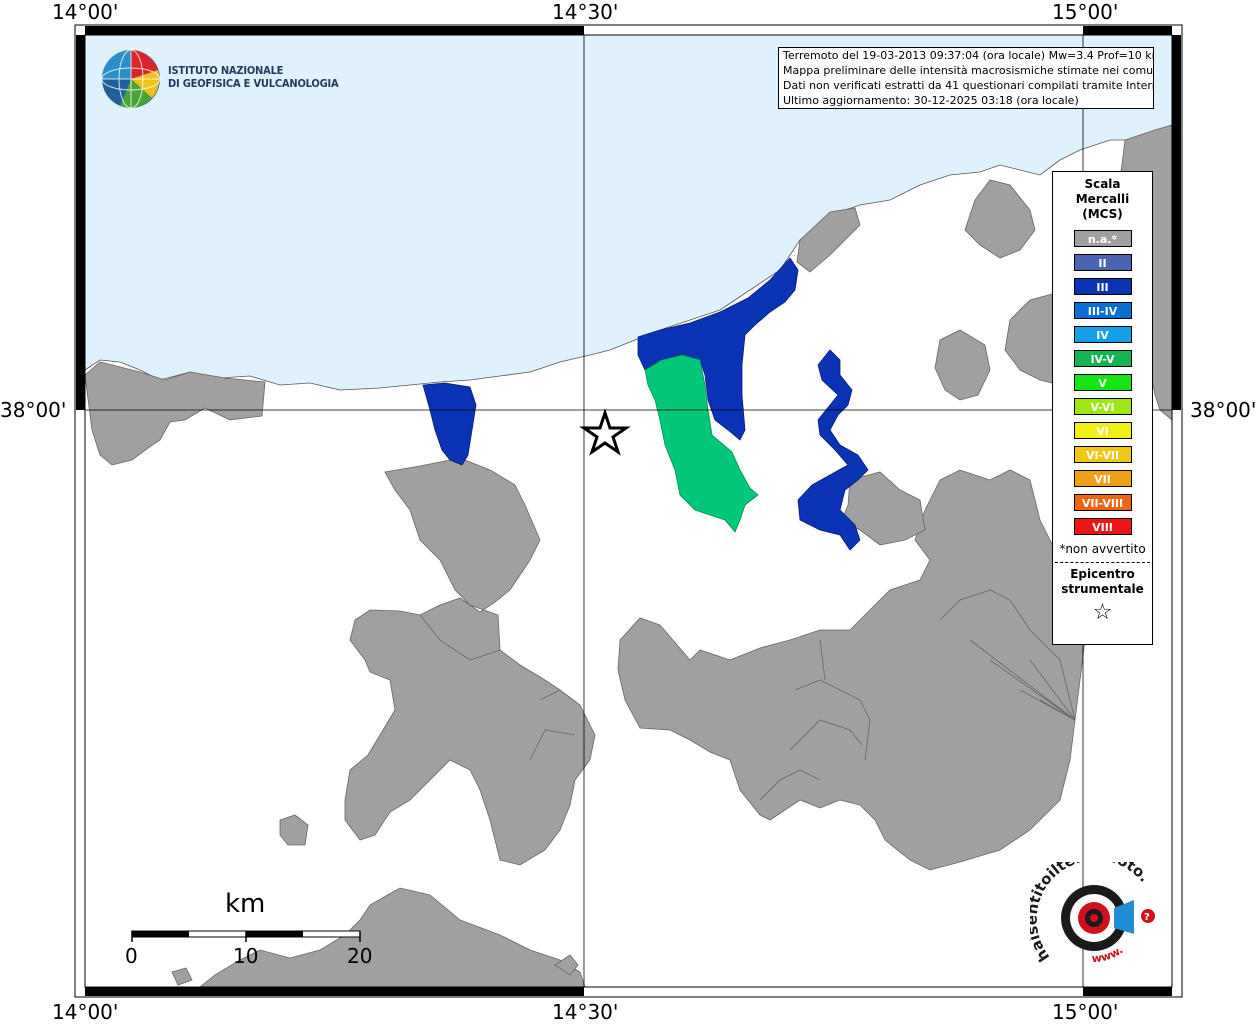 The image size is (1255, 1024). I want to click on ingv-name-line2: DI GEOFISICA E VULCANOLOGIA, so click(253, 83).